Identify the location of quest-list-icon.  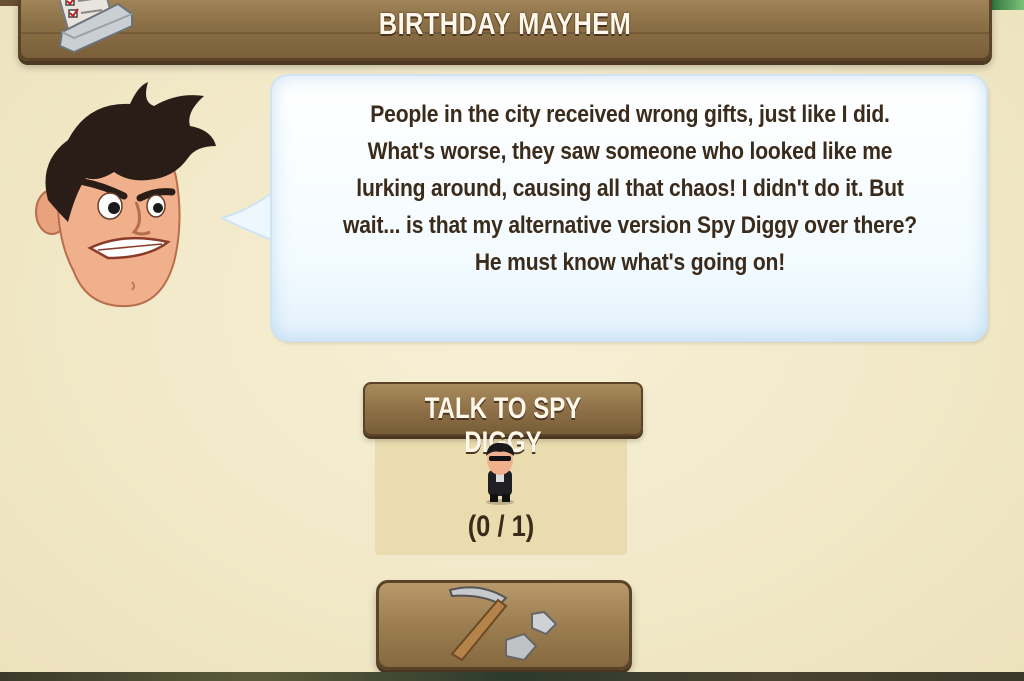
(95, 27).